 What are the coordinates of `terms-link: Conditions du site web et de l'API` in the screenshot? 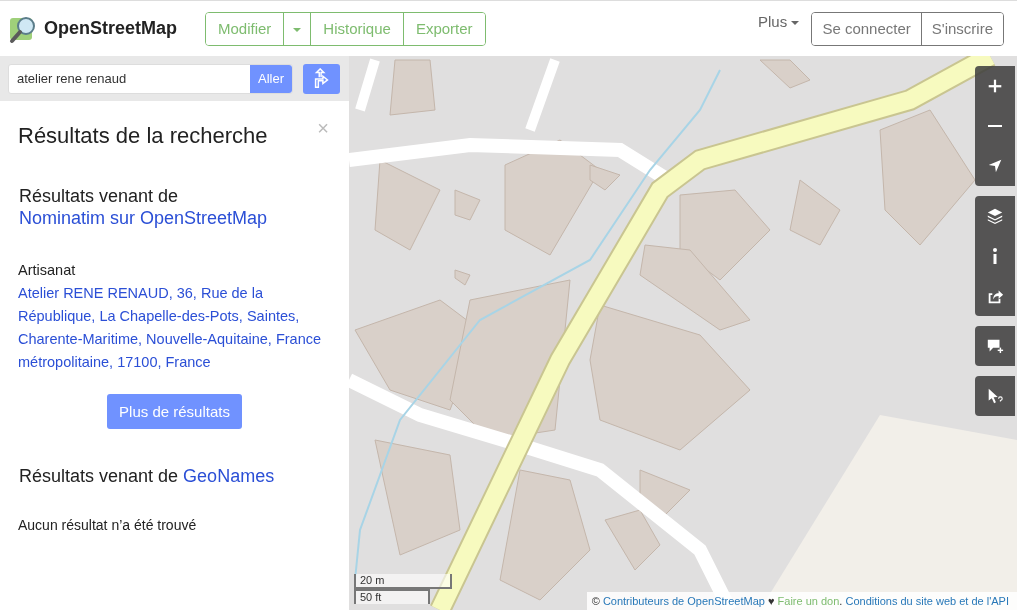 It's located at (927, 601).